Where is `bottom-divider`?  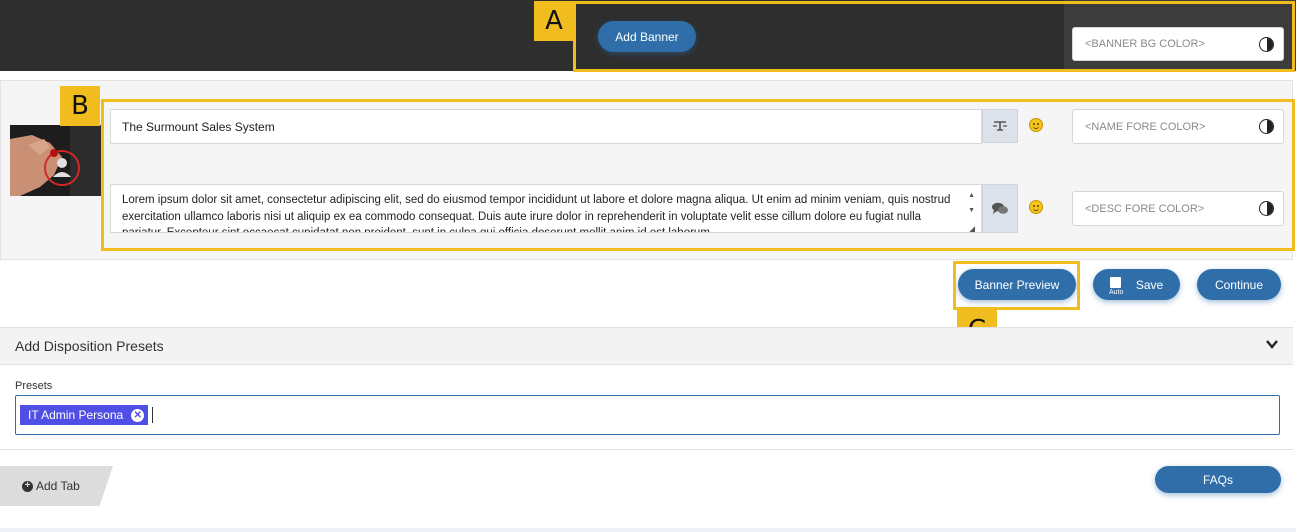
bottom-divider is located at coordinates (648, 530).